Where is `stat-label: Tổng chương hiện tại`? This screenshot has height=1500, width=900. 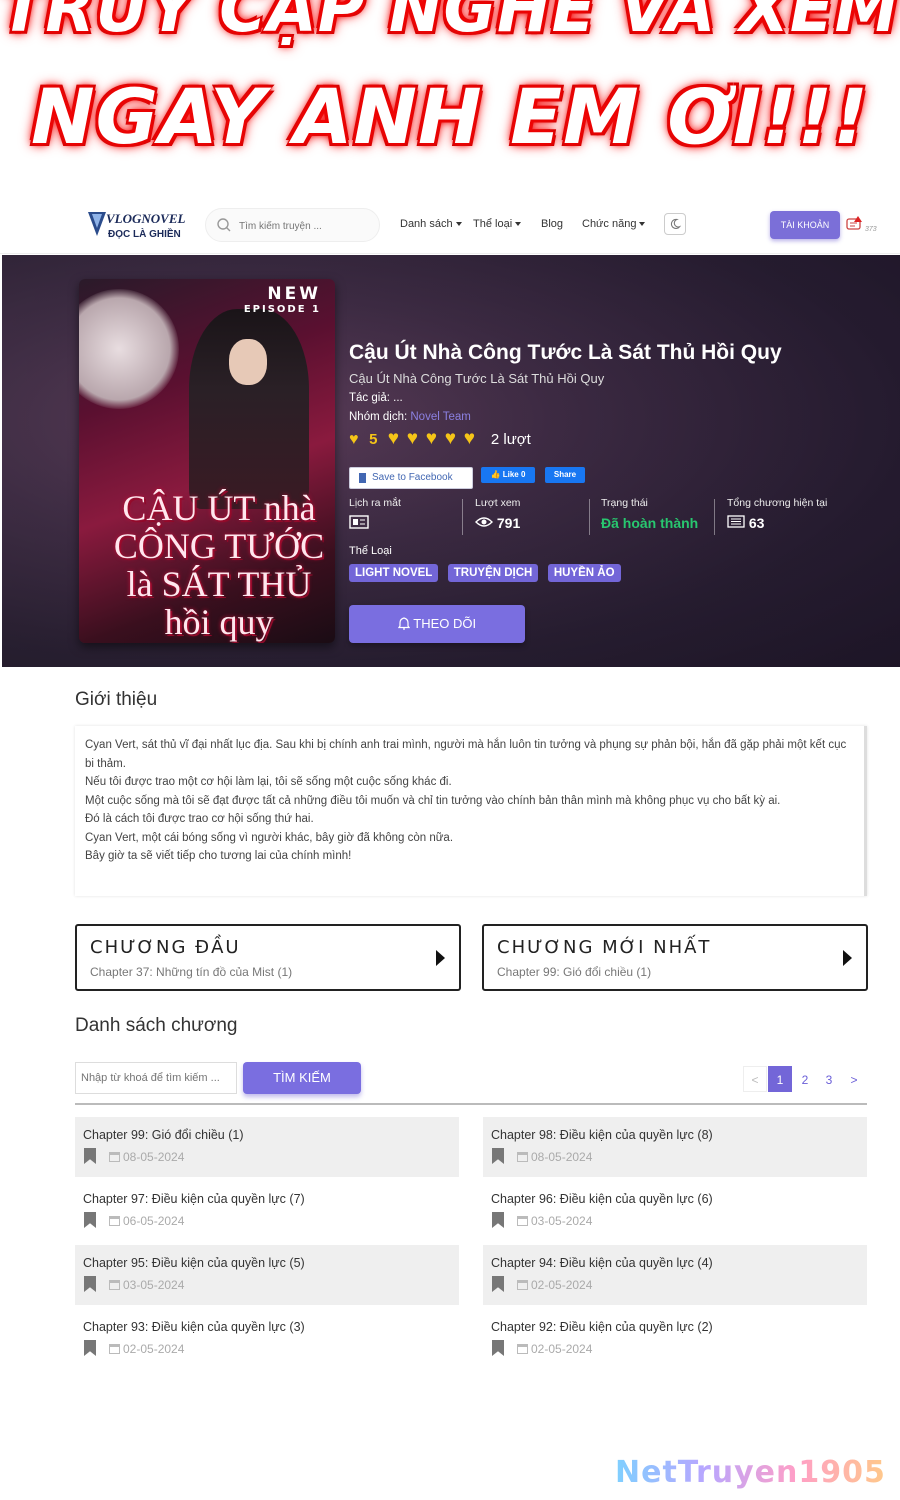
stat-label: Tổng chương hiện tại is located at coordinates (777, 503).